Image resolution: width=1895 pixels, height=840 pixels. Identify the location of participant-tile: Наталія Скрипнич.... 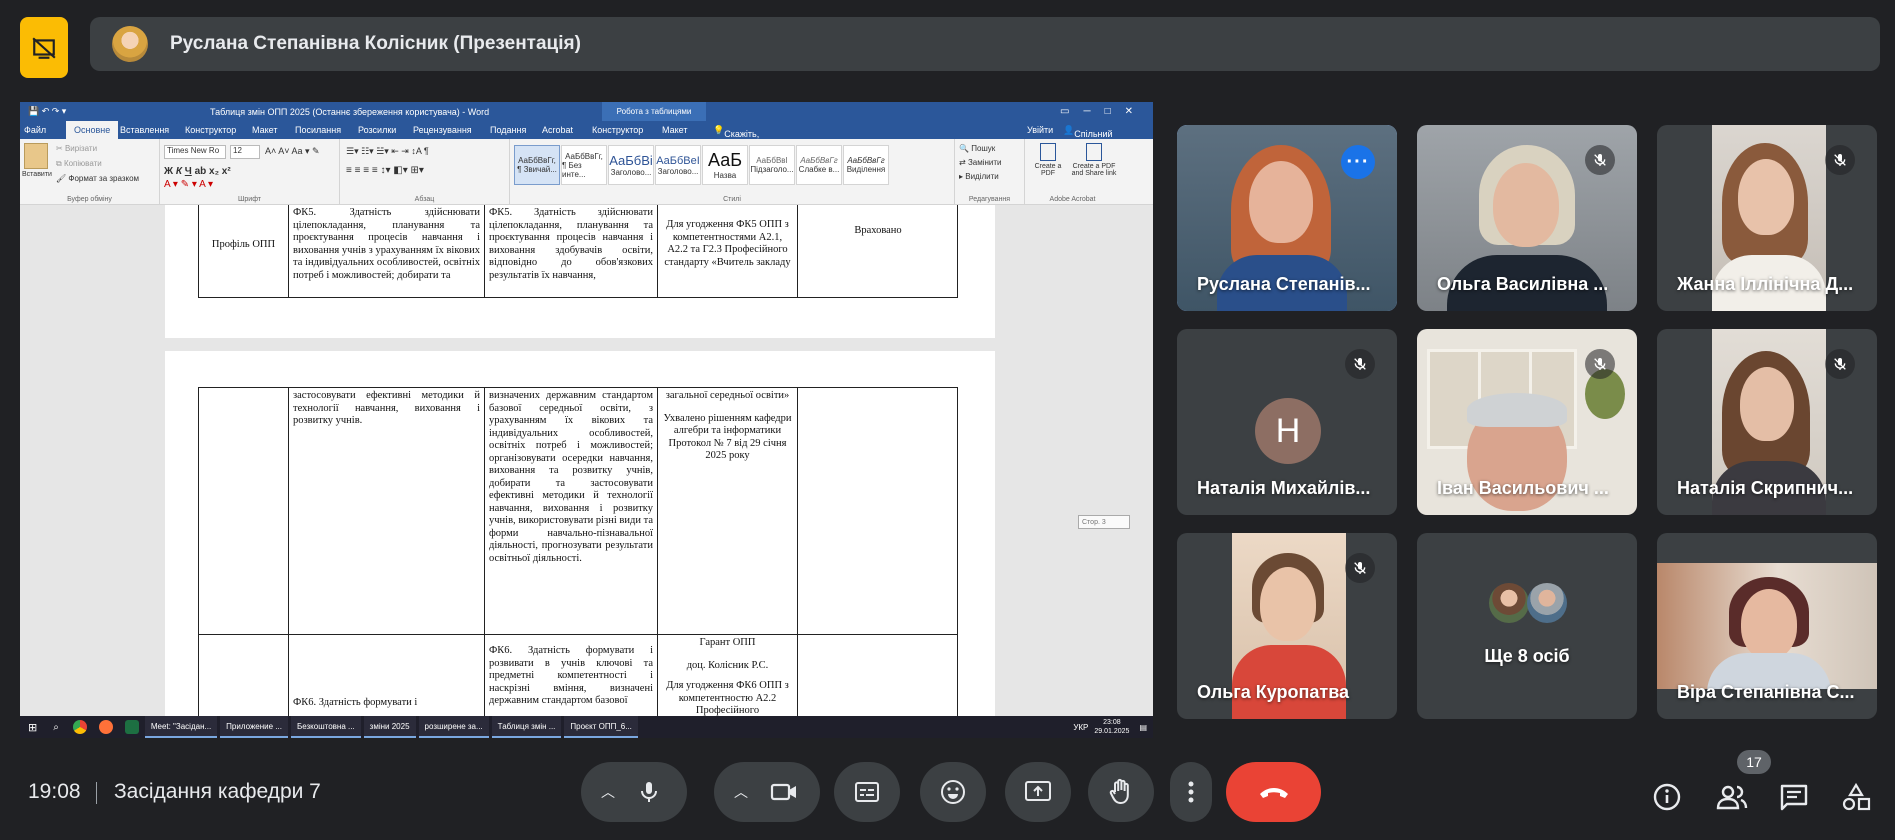
(1767, 422).